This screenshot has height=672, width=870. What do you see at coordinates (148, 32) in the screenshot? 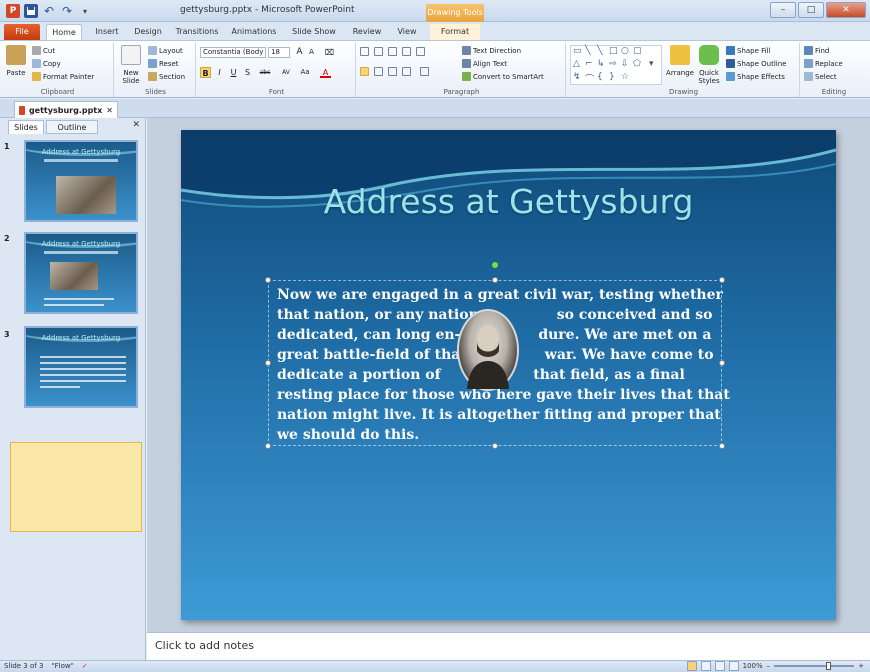
I see `tab-design: Design` at bounding box center [148, 32].